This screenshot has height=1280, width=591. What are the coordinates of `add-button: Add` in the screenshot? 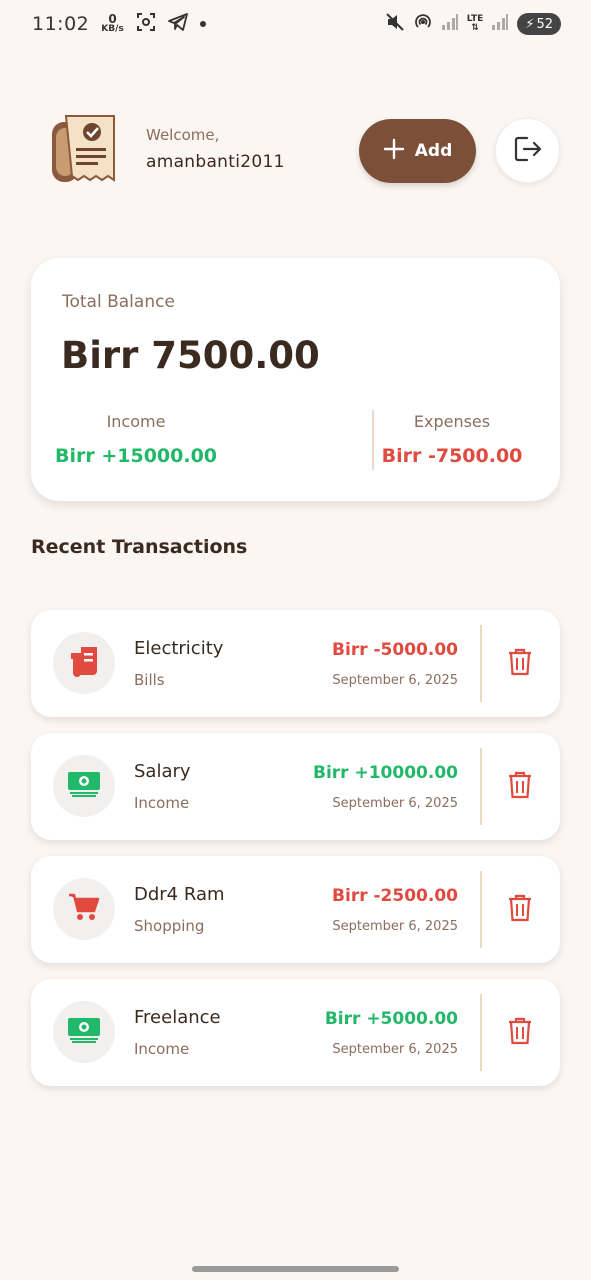 It's located at (417, 151).